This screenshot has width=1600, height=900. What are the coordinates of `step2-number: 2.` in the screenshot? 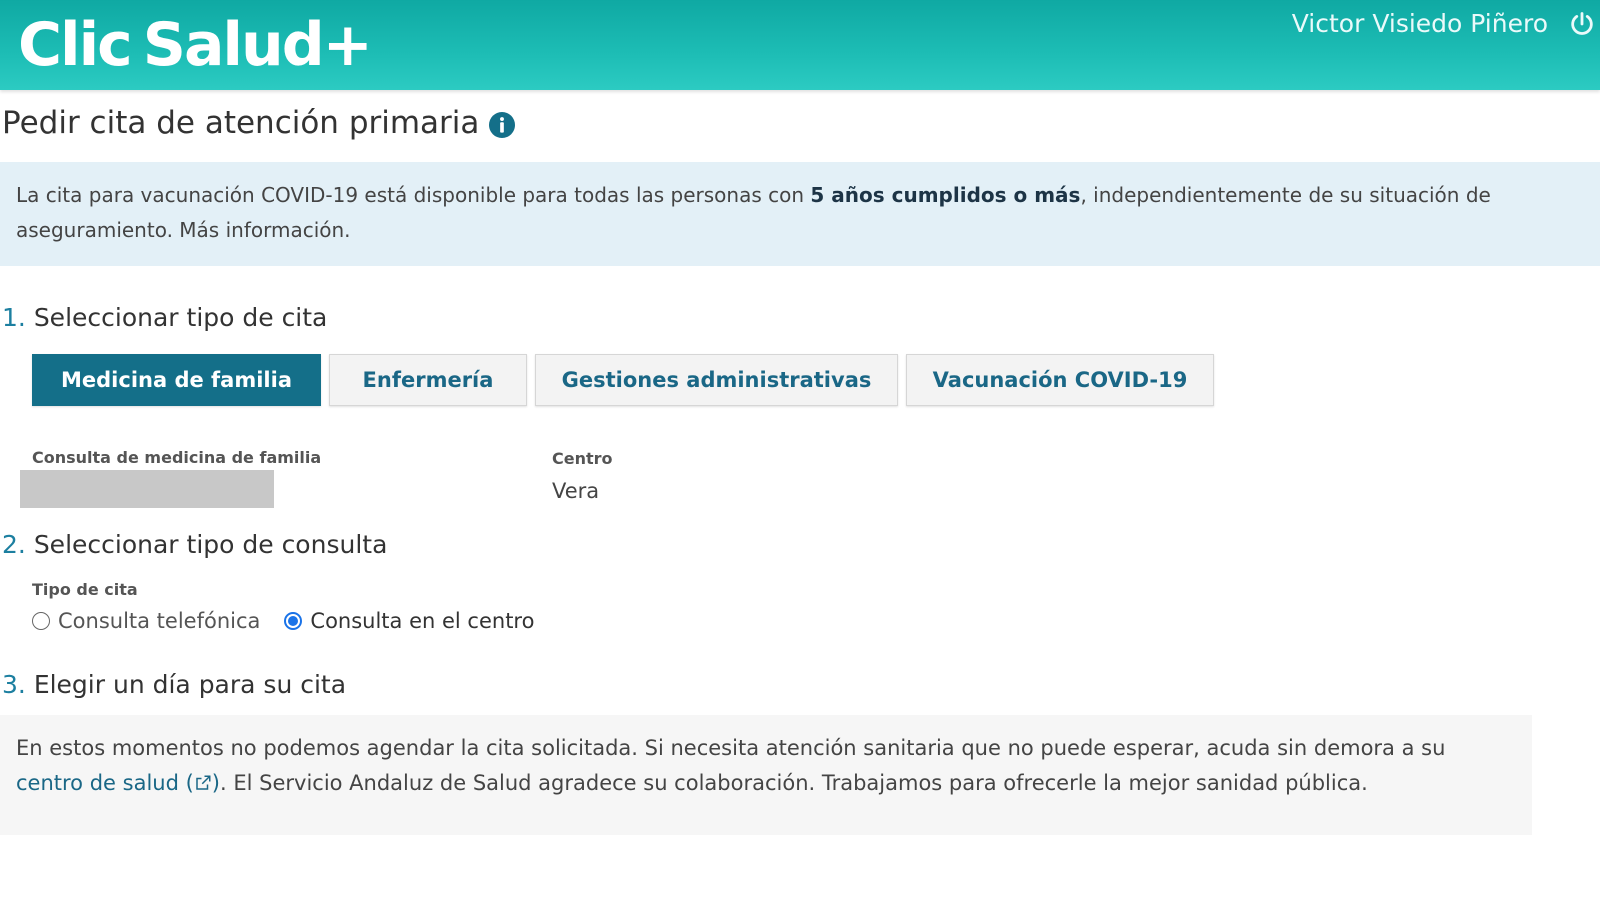 It's located at (14, 544).